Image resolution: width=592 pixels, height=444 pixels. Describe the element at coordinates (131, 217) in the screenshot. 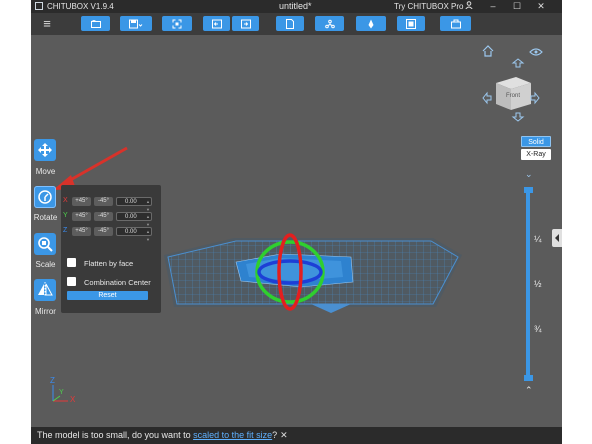

I see `rotate-y-value: 0.00` at that location.